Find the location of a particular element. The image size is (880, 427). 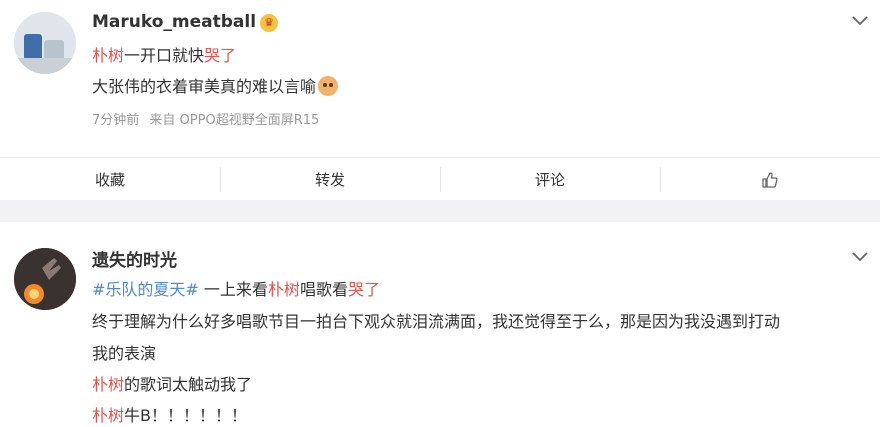

repost-button: 转发 is located at coordinates (330, 179).